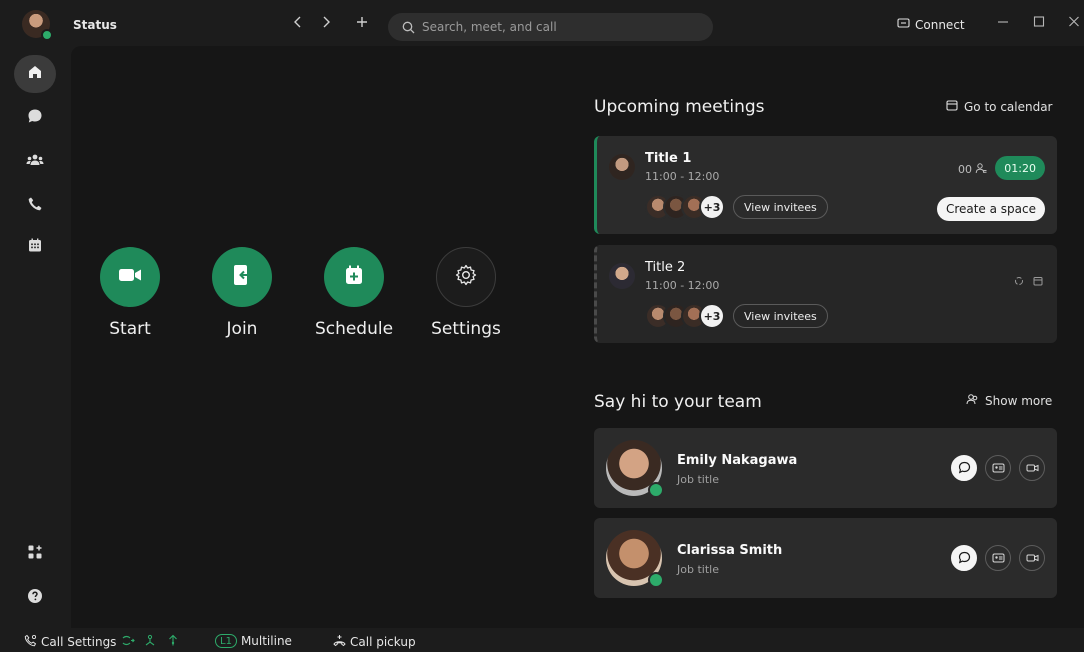 Image resolution: width=1084 pixels, height=652 pixels. What do you see at coordinates (1074, 23) in the screenshot?
I see `close-icon` at bounding box center [1074, 23].